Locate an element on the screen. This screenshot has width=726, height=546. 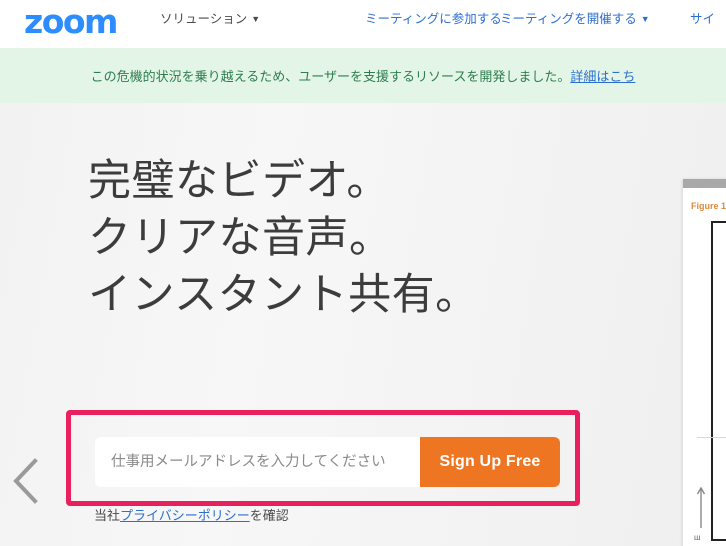
email-input is located at coordinates (257, 462).